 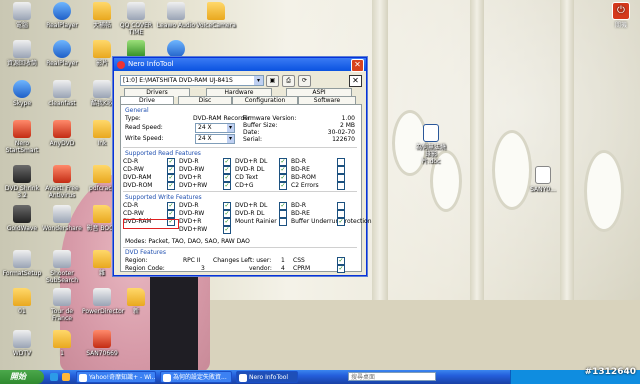 I want to click on desktop-icon: Avast! Free Antivirus, so click(x=62, y=182).